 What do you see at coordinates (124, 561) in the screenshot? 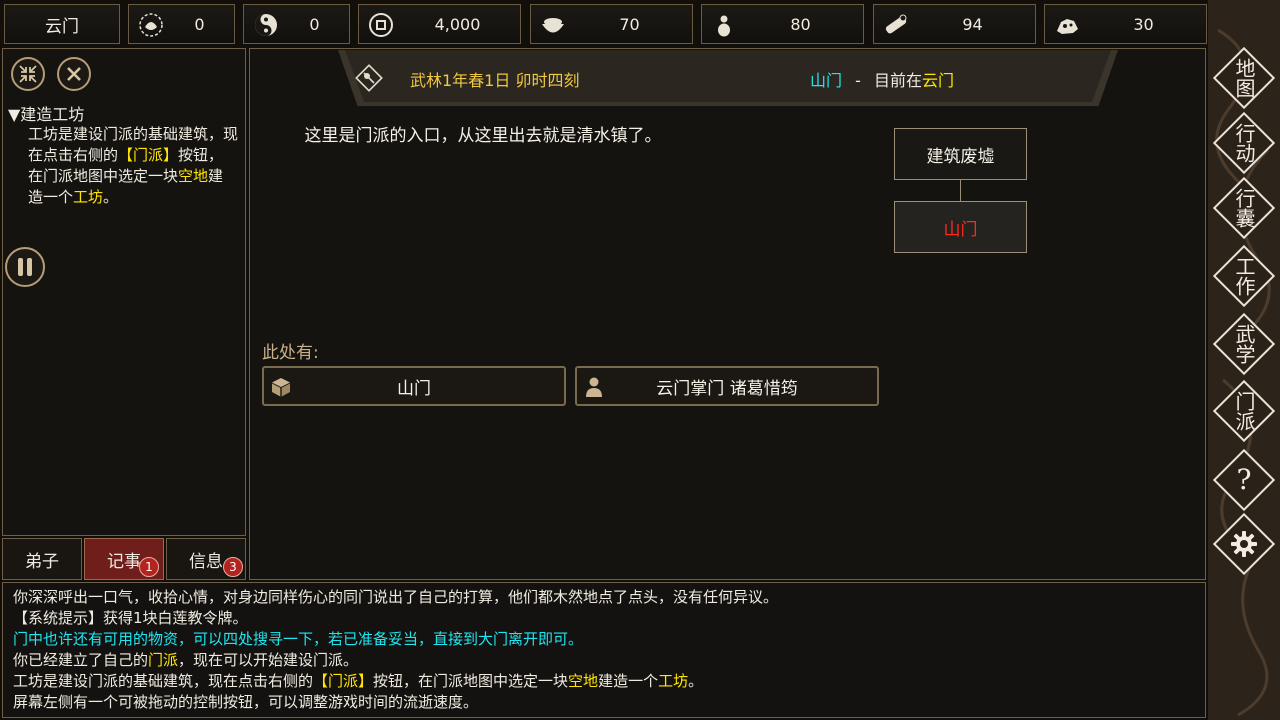
I see `tab-notes-label: 记事` at bounding box center [124, 561].